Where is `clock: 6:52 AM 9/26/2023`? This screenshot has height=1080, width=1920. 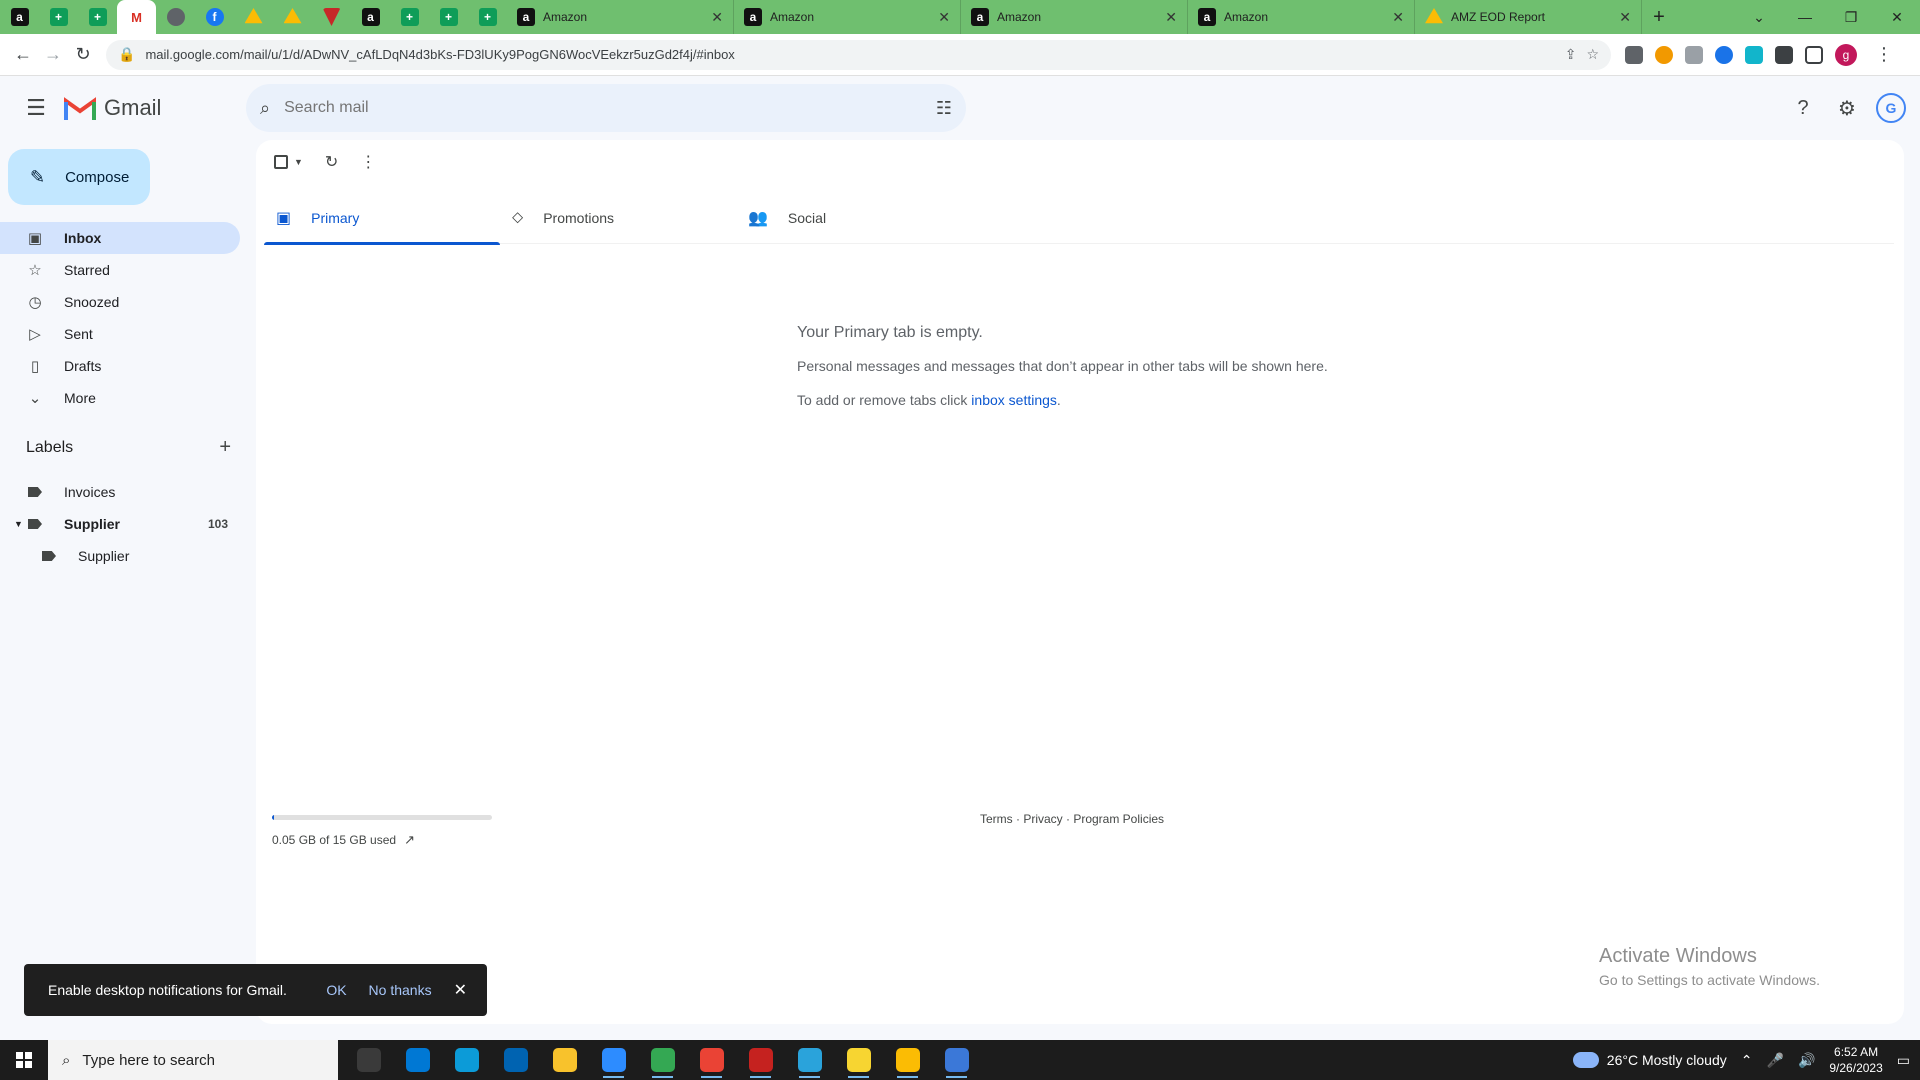
clock: 6:52 AM 9/26/2023 is located at coordinates (1855, 1060).